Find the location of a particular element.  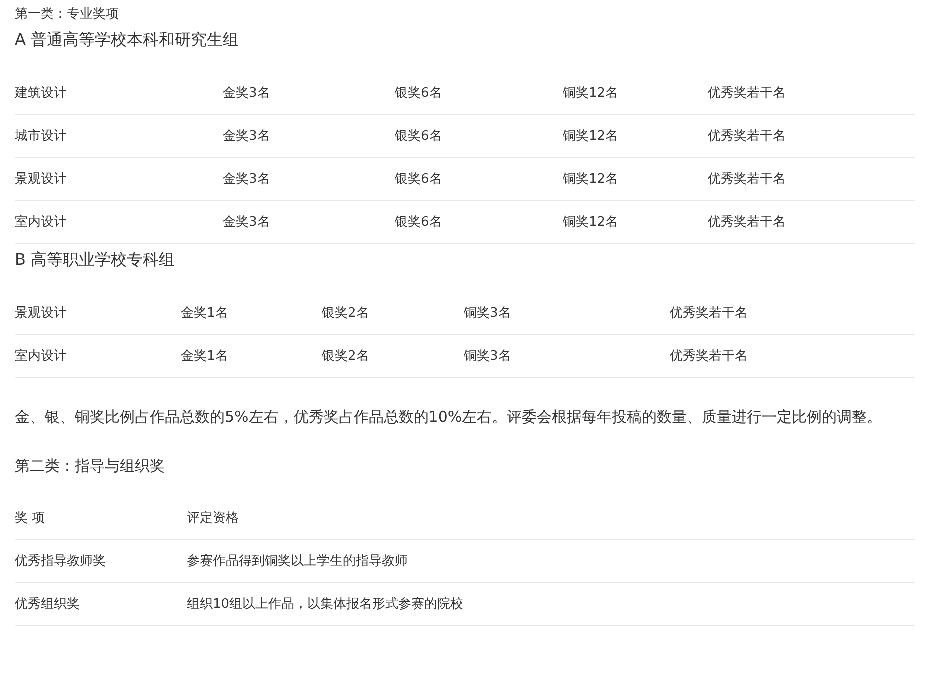

table-cell-text: 组织10组以上作品，以集体报名形式参赛的院校 is located at coordinates (326, 604).